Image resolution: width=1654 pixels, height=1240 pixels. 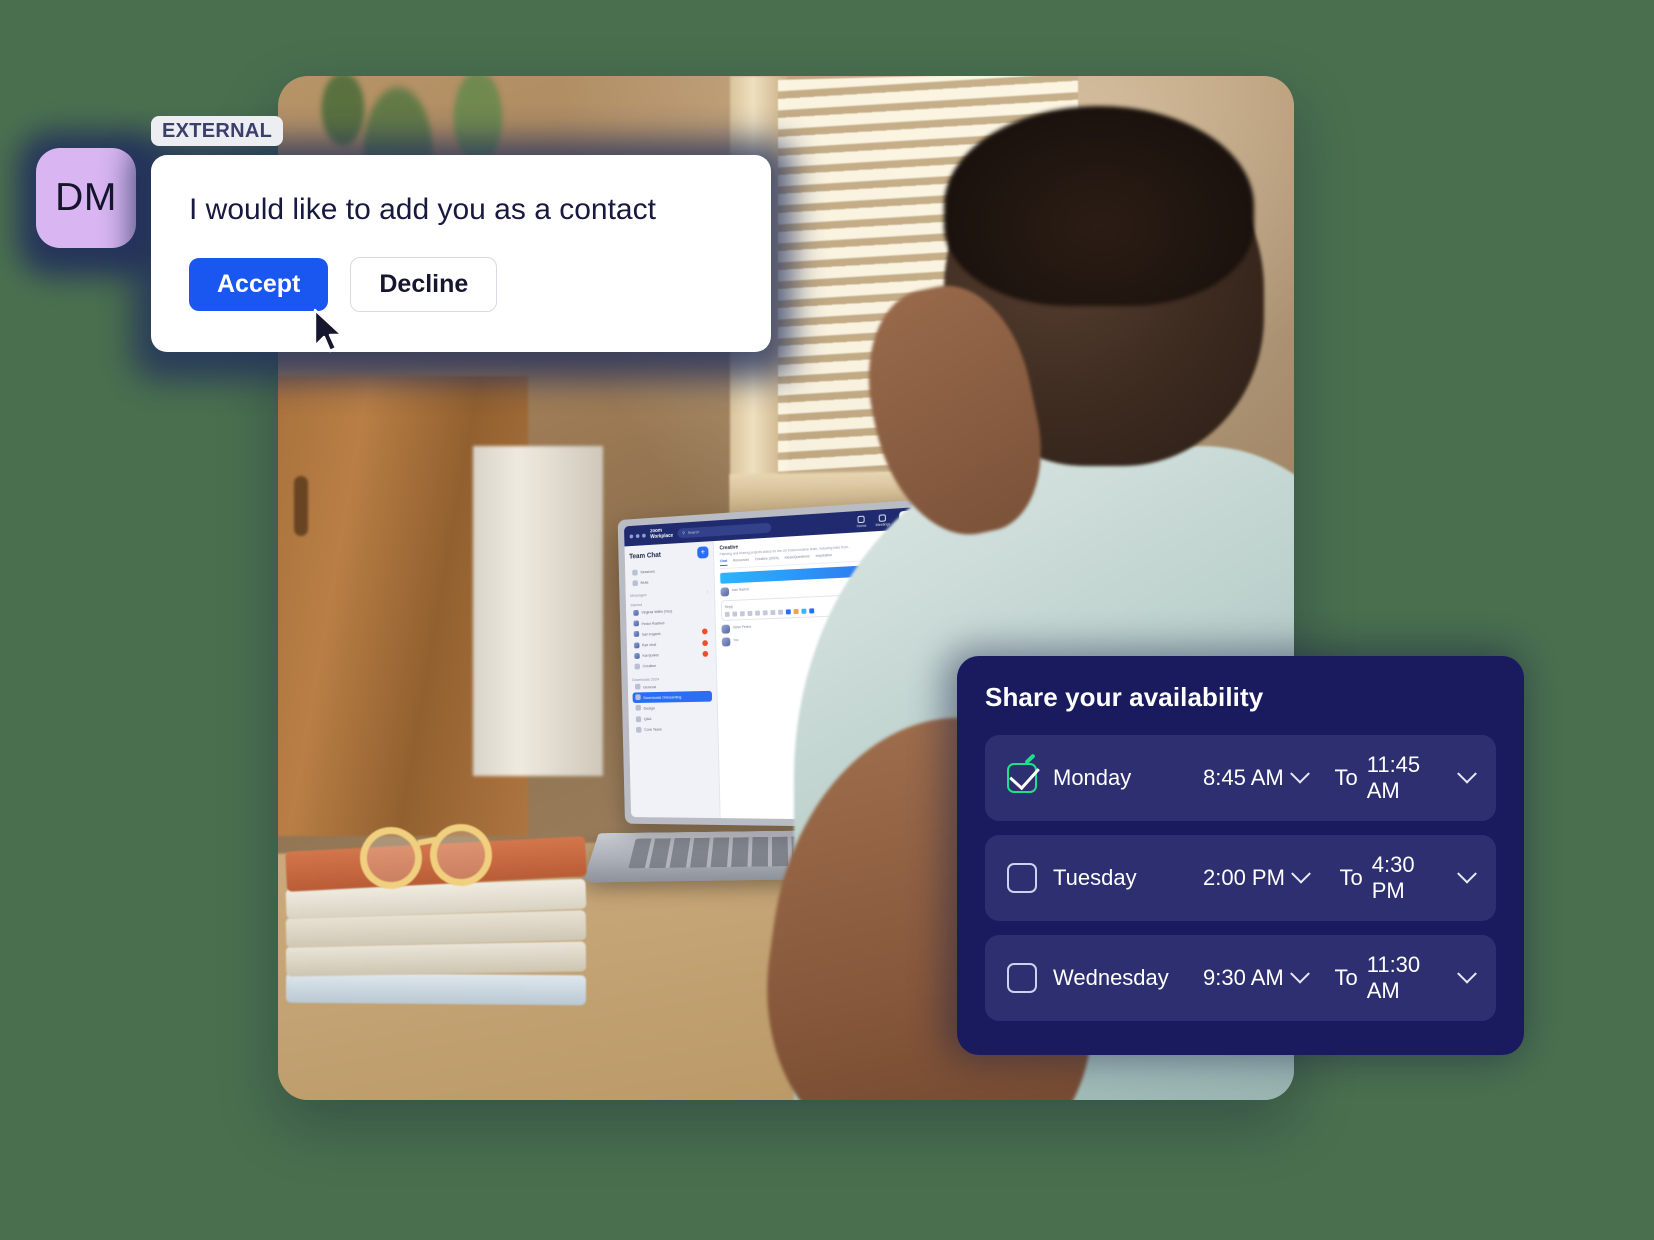 What do you see at coordinates (424, 284) in the screenshot?
I see `decline-button: Decline` at bounding box center [424, 284].